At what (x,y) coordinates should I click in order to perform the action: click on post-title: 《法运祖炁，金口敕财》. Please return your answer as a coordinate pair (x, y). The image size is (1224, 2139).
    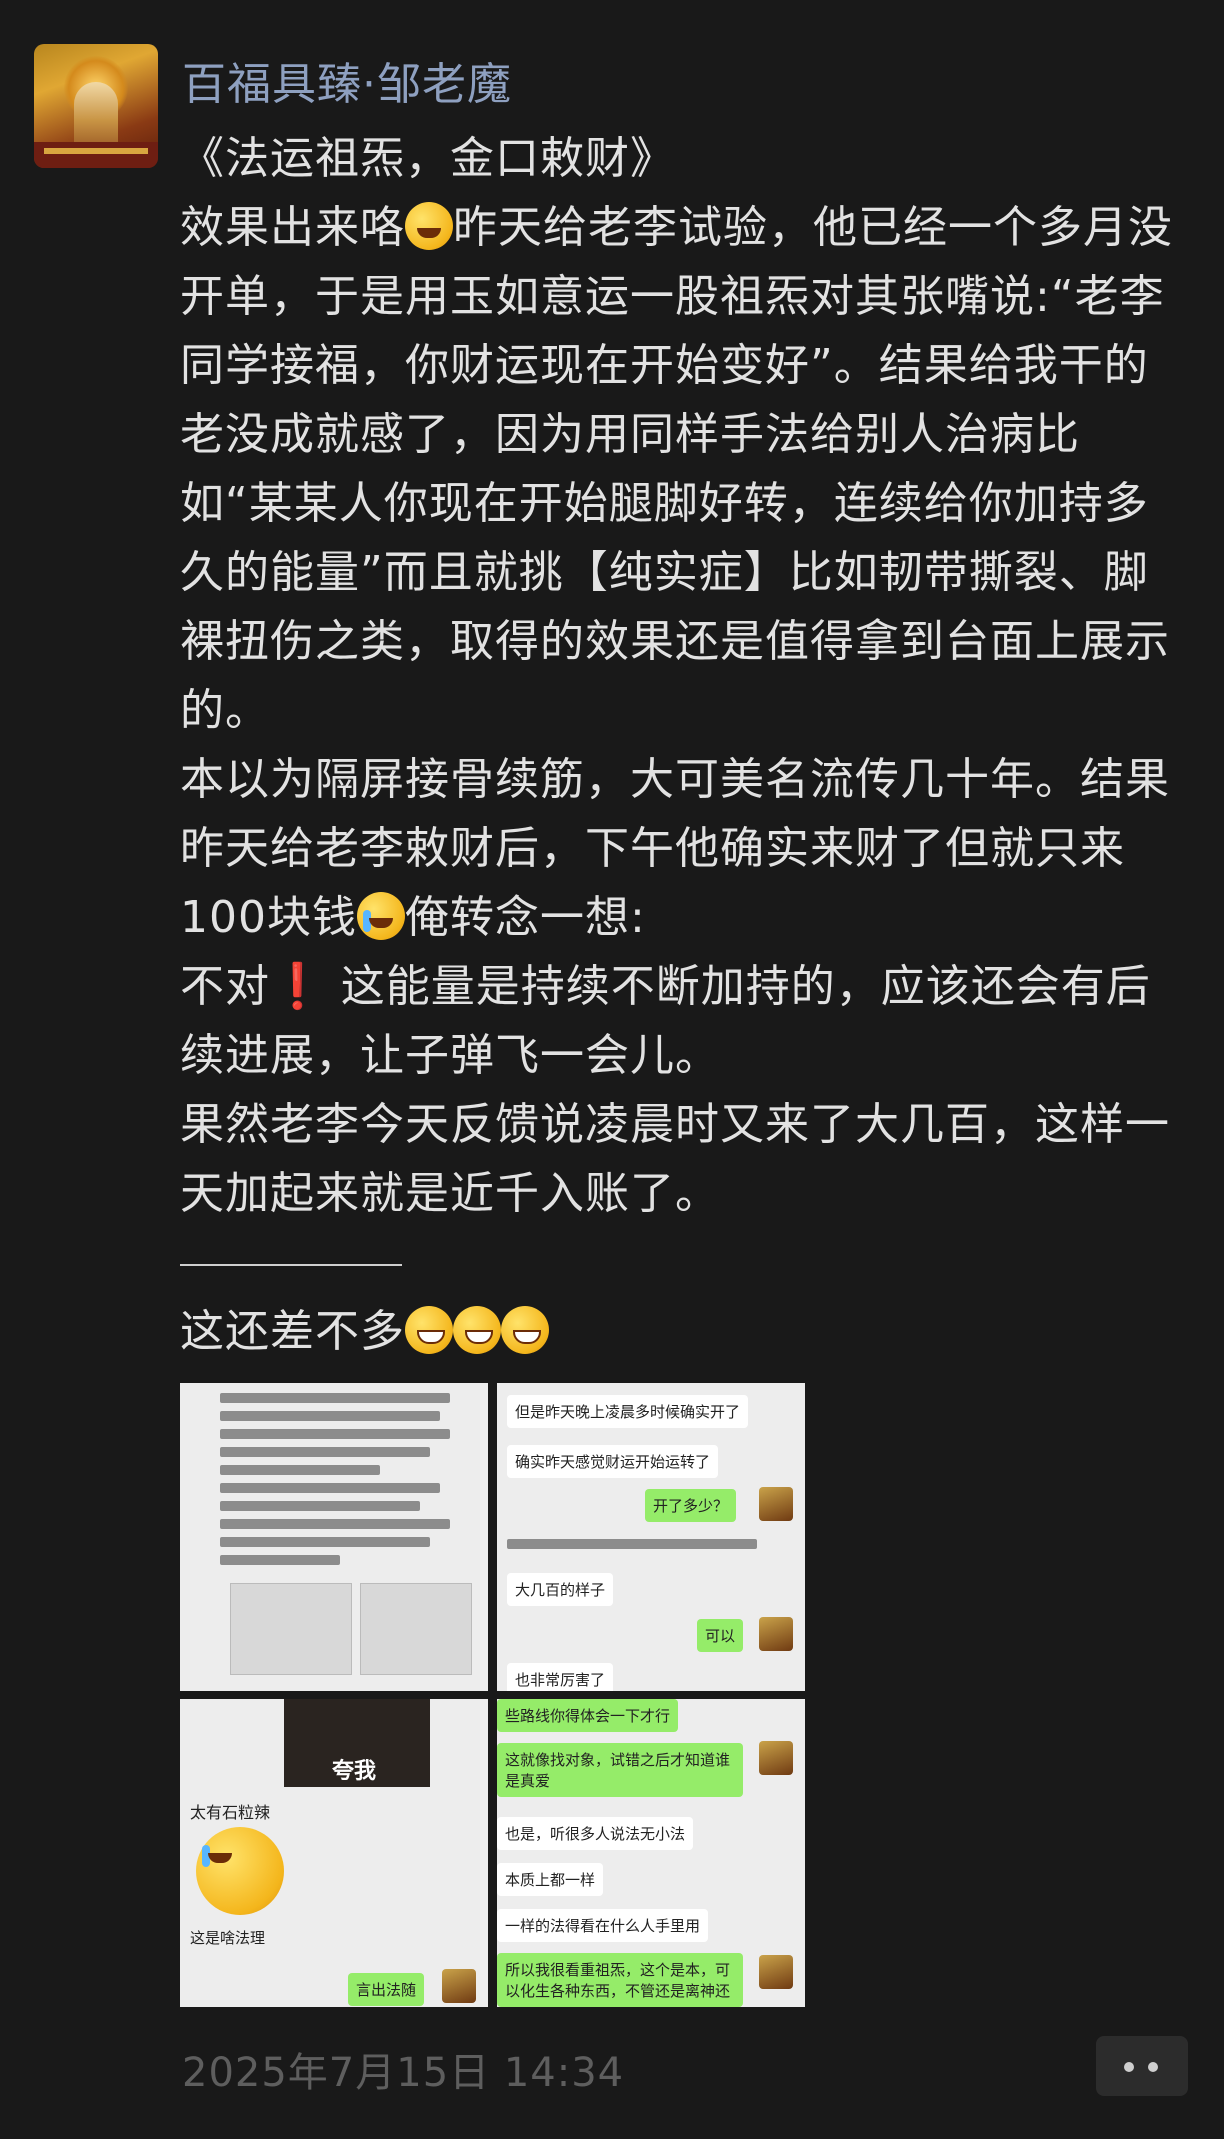
    Looking at the image, I should click on (427, 158).